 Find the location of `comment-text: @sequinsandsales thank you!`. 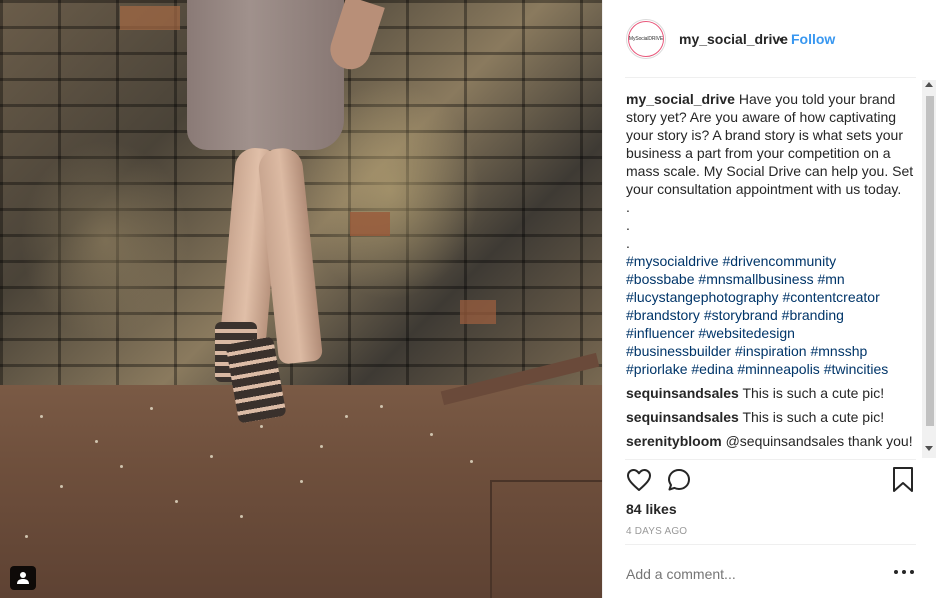

comment-text: @sequinsandsales thank you! is located at coordinates (819, 441).